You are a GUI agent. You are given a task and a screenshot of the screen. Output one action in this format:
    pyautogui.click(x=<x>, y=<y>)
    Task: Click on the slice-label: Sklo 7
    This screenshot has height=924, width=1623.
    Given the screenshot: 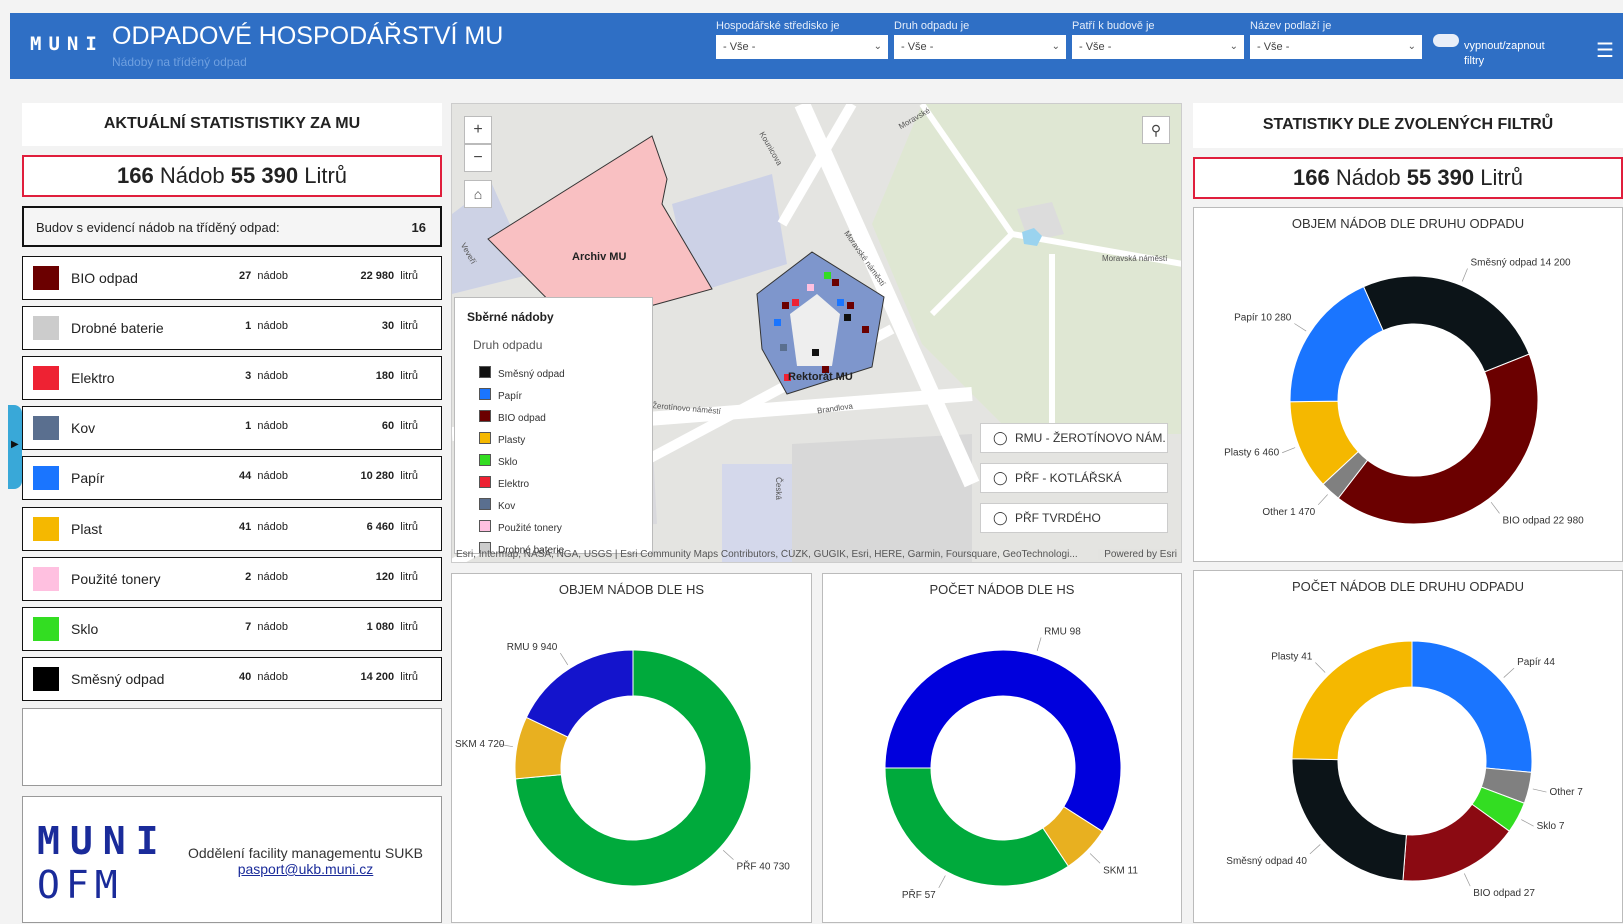 What is the action you would take?
    pyautogui.click(x=1551, y=826)
    